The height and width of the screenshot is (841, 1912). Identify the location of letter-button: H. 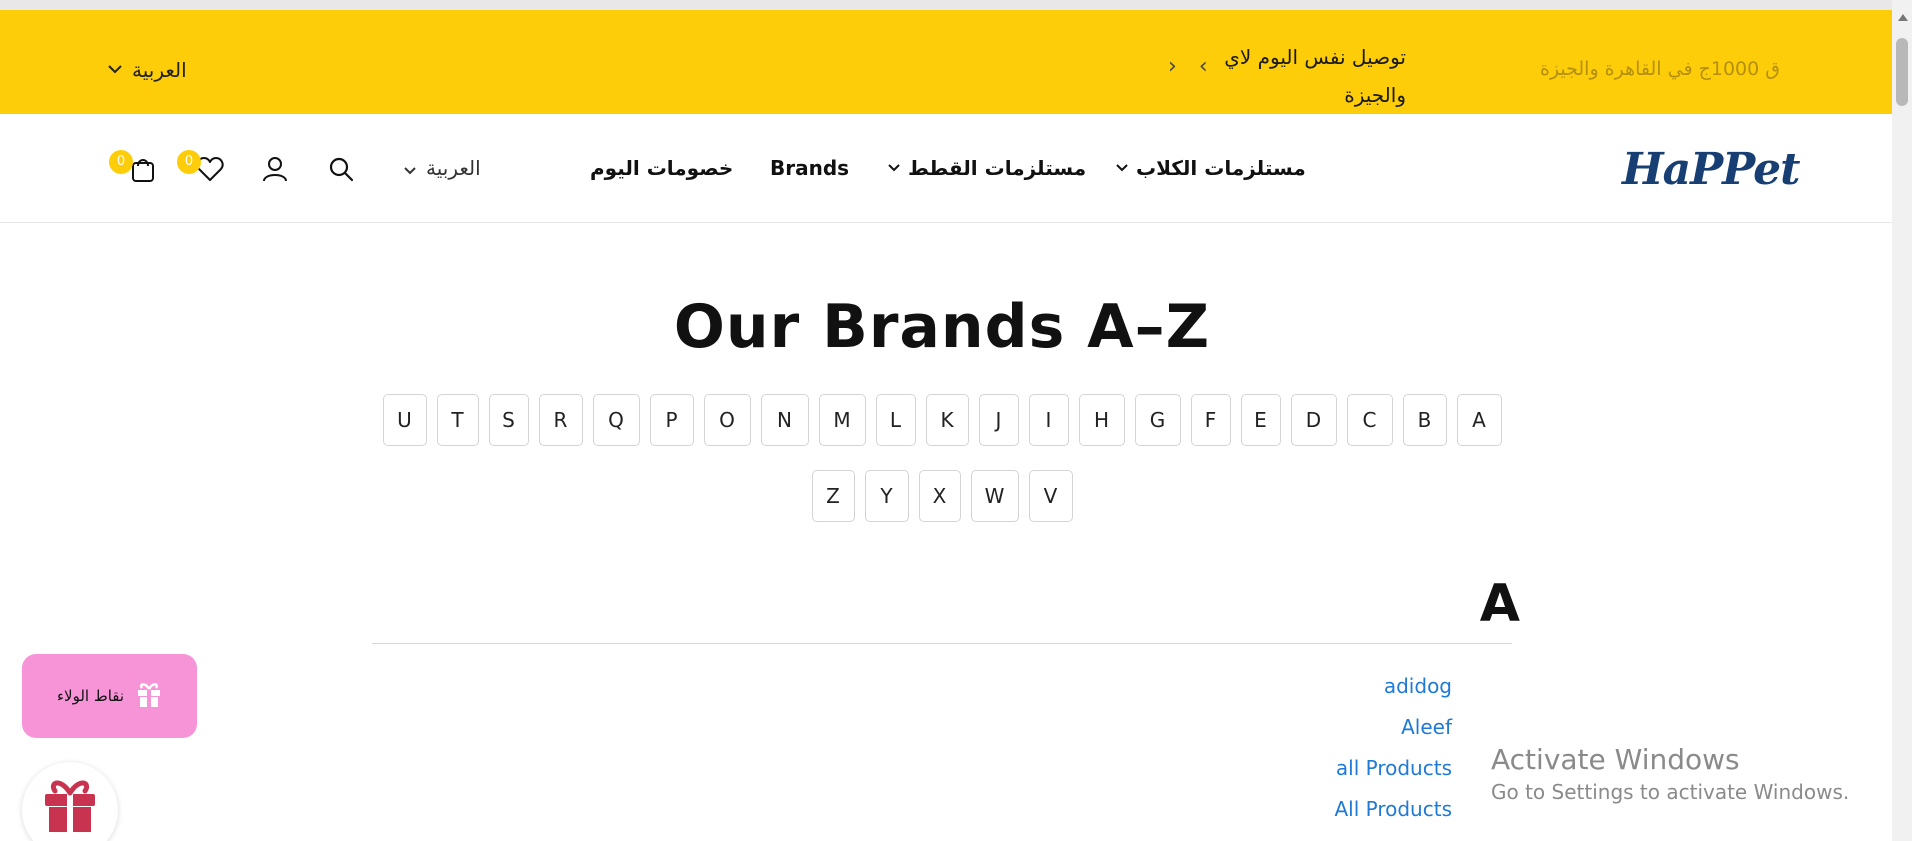
(1101, 420).